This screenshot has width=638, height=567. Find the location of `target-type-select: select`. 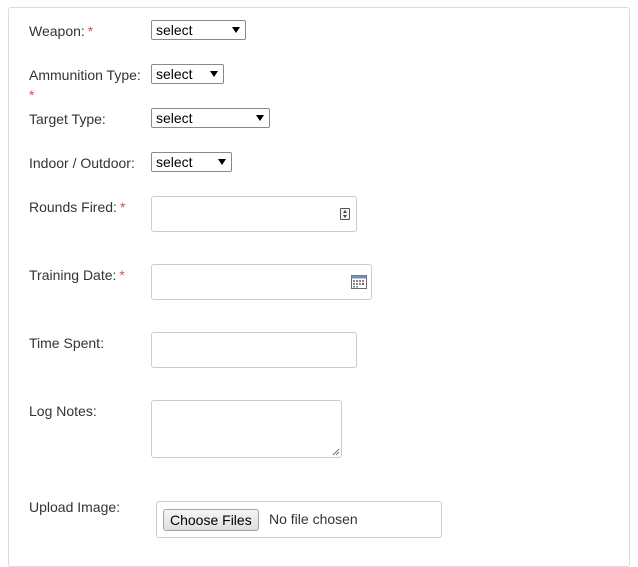

target-type-select: select is located at coordinates (210, 118).